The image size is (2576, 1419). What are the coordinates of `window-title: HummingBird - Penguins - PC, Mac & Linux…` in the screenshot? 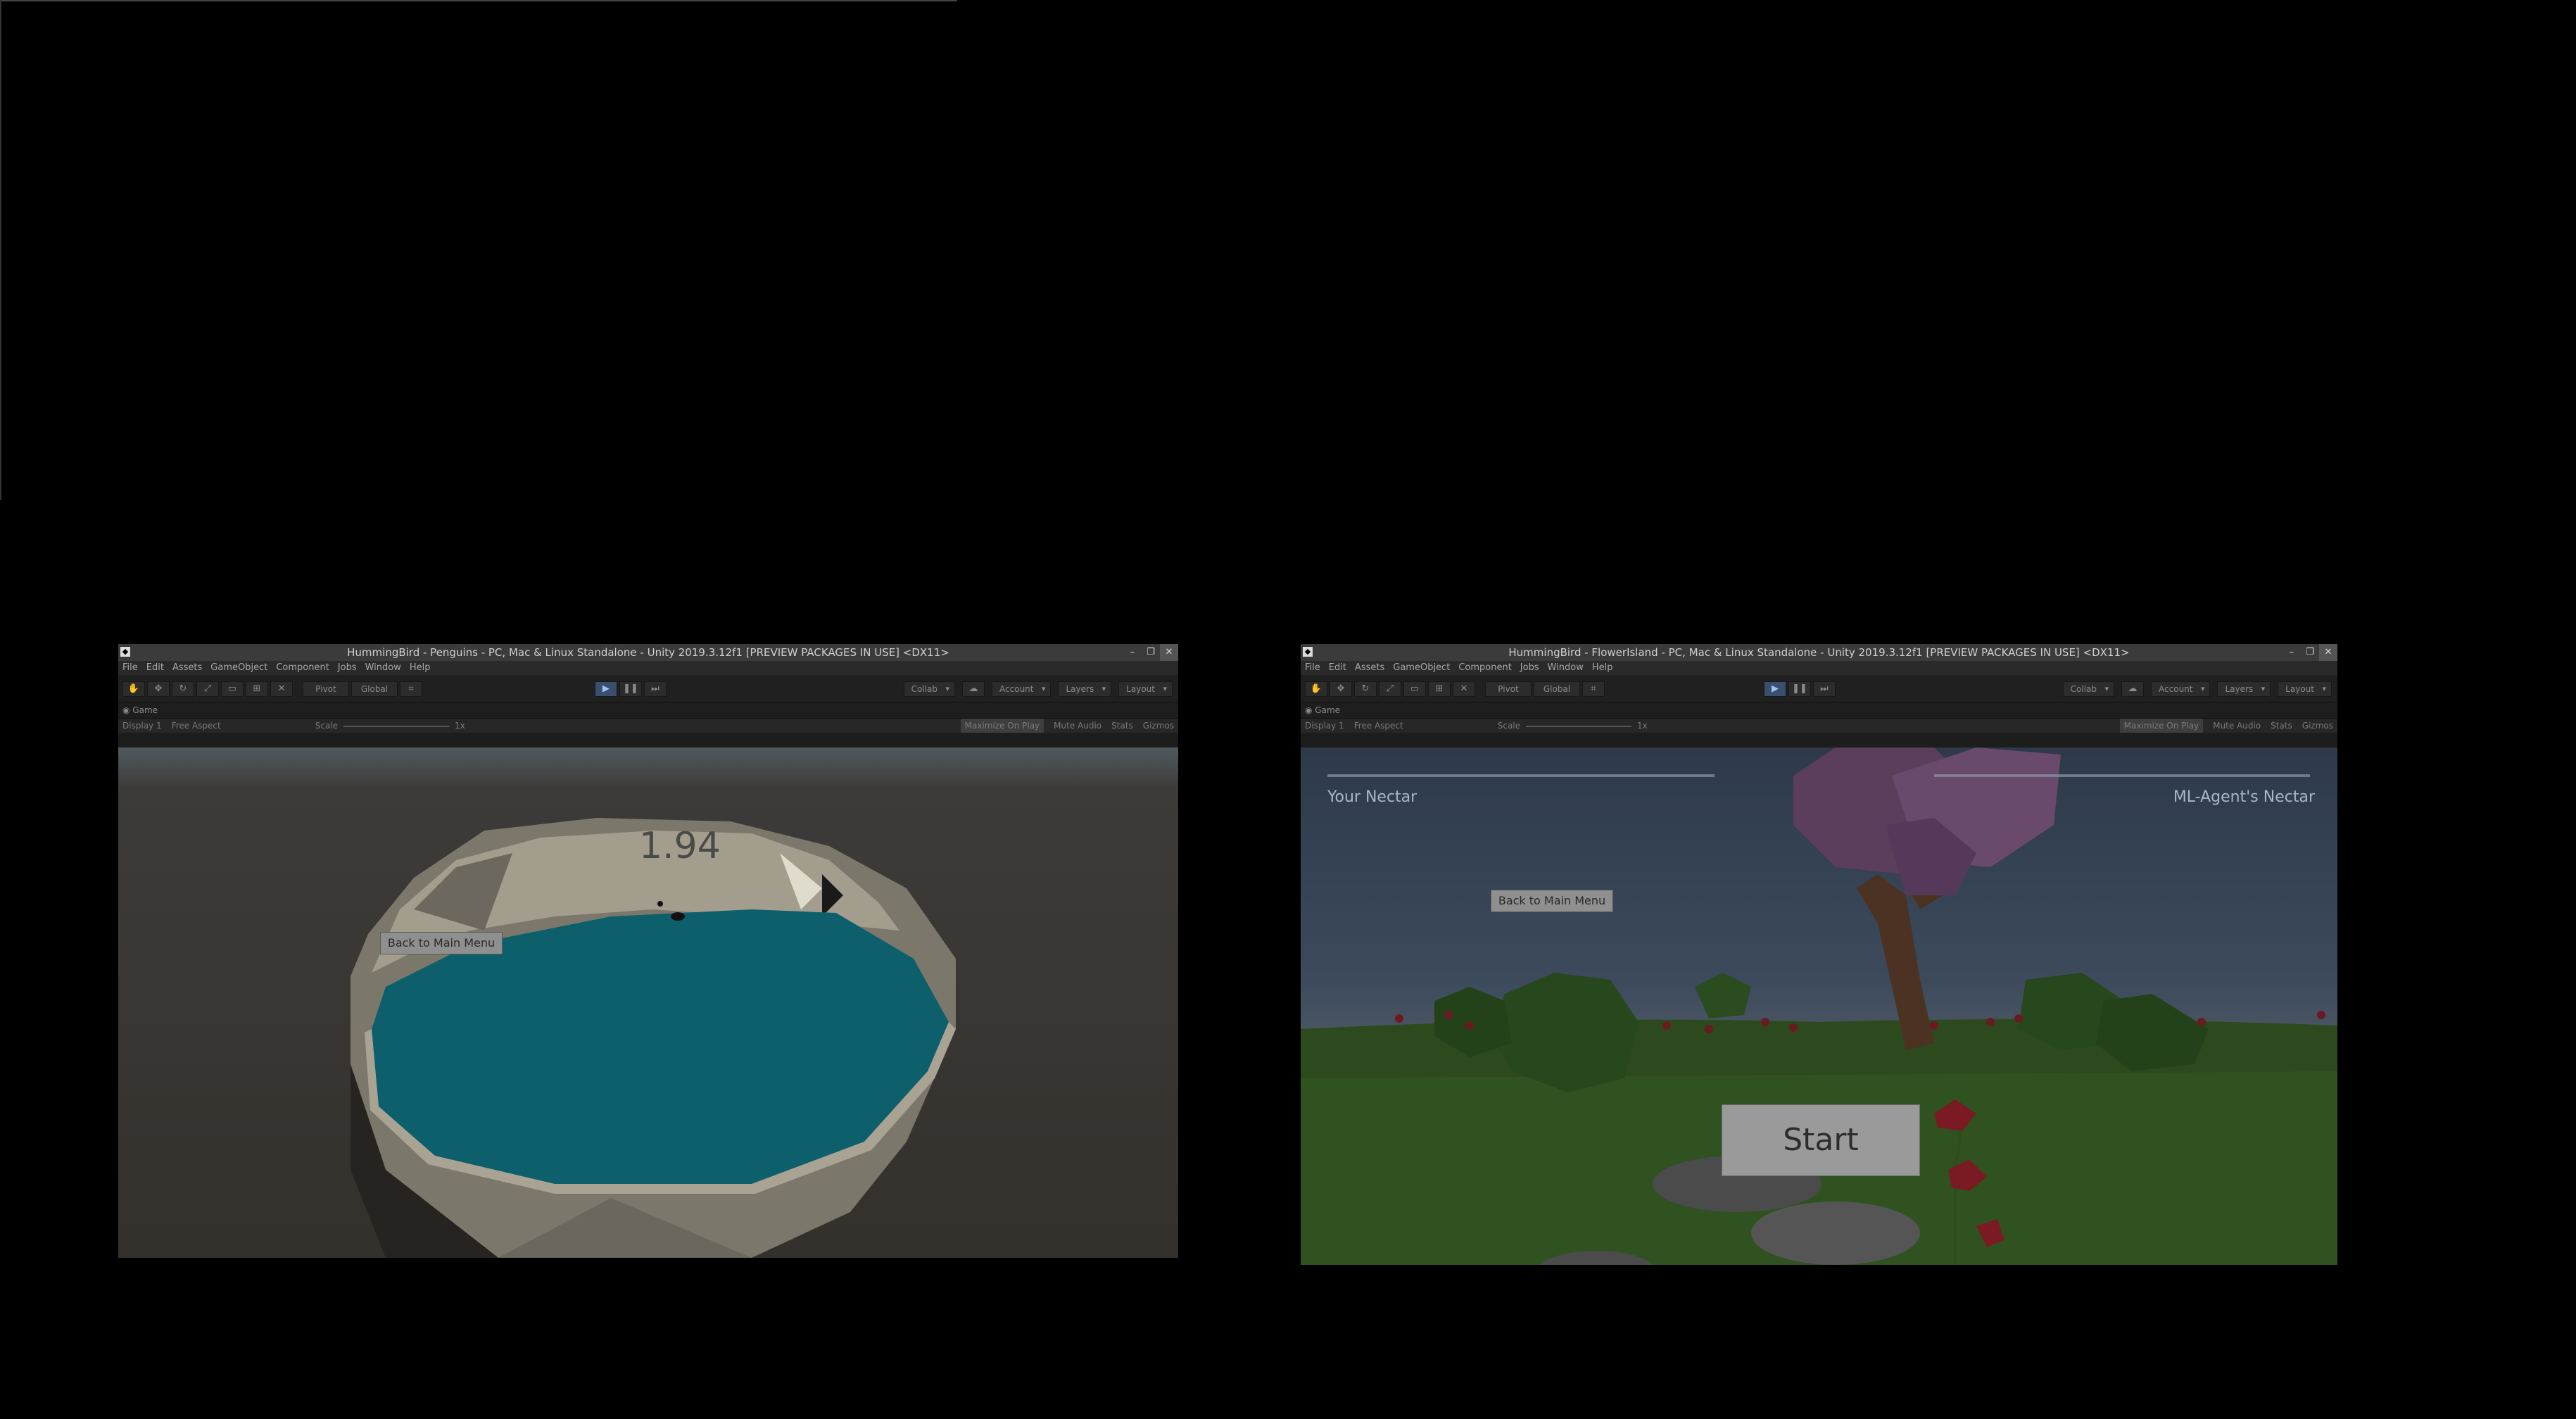 It's located at (648, 653).